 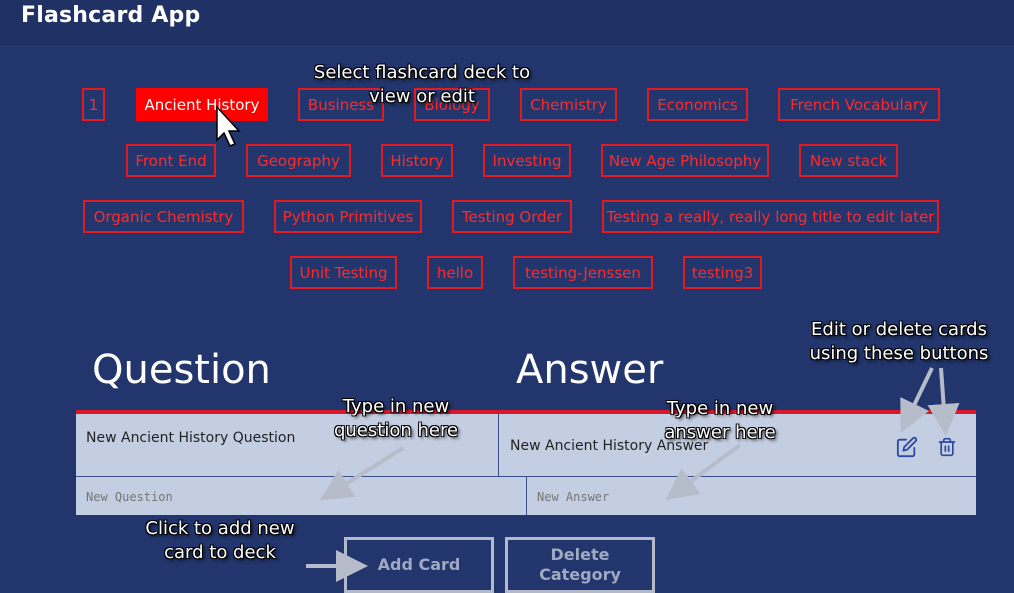 What do you see at coordinates (609, 446) in the screenshot?
I see `card-answer: New Ancient History Answer` at bounding box center [609, 446].